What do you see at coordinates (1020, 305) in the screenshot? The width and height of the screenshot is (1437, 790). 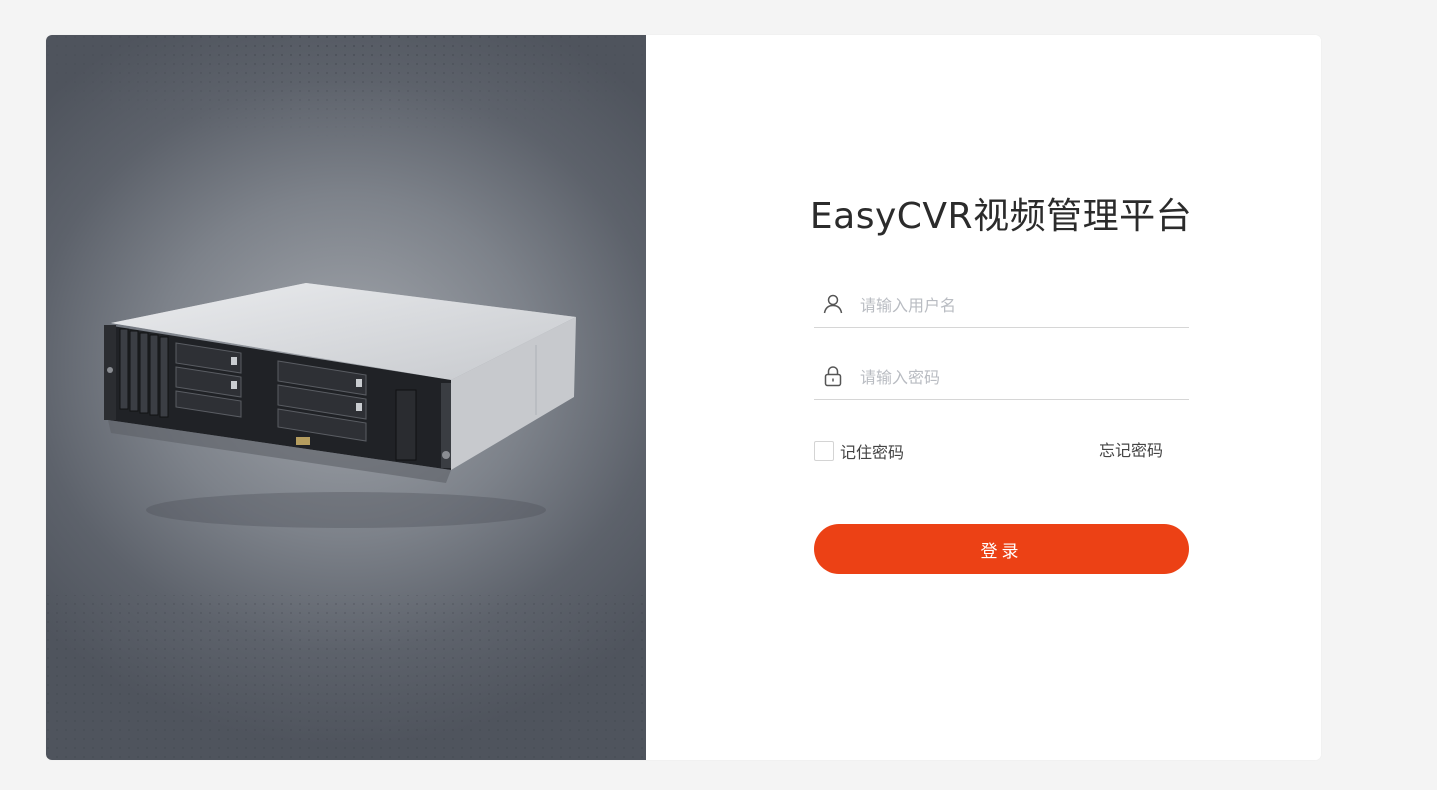 I see `username-input` at bounding box center [1020, 305].